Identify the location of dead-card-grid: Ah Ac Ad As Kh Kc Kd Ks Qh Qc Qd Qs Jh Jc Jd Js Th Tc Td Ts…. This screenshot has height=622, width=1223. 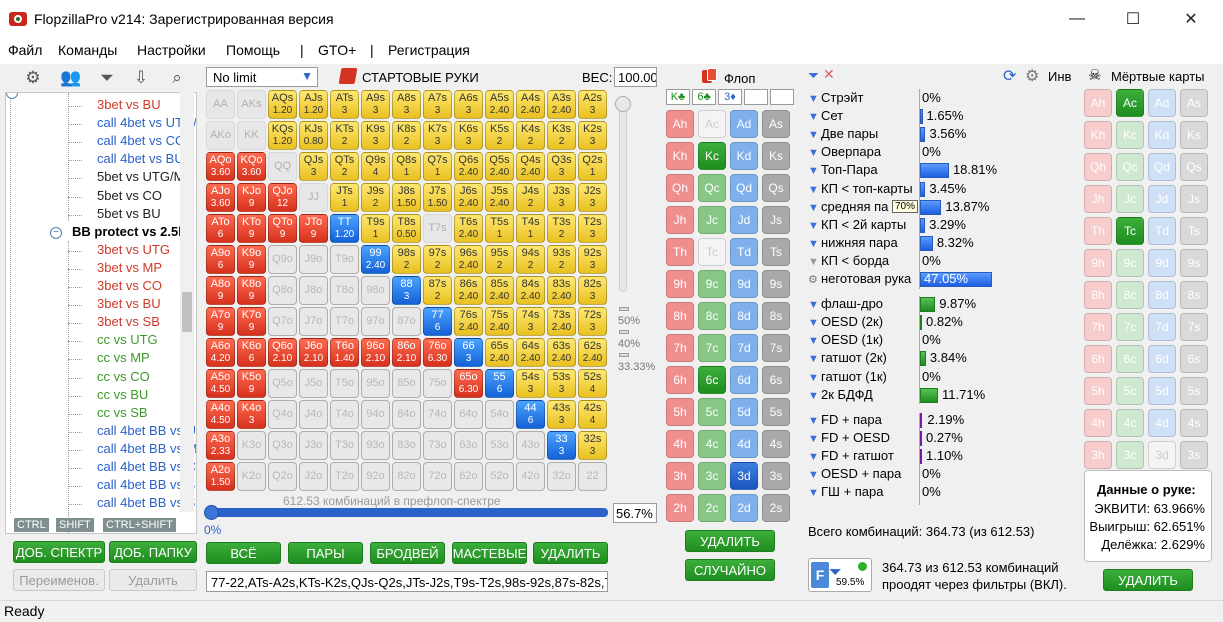
(1149, 295).